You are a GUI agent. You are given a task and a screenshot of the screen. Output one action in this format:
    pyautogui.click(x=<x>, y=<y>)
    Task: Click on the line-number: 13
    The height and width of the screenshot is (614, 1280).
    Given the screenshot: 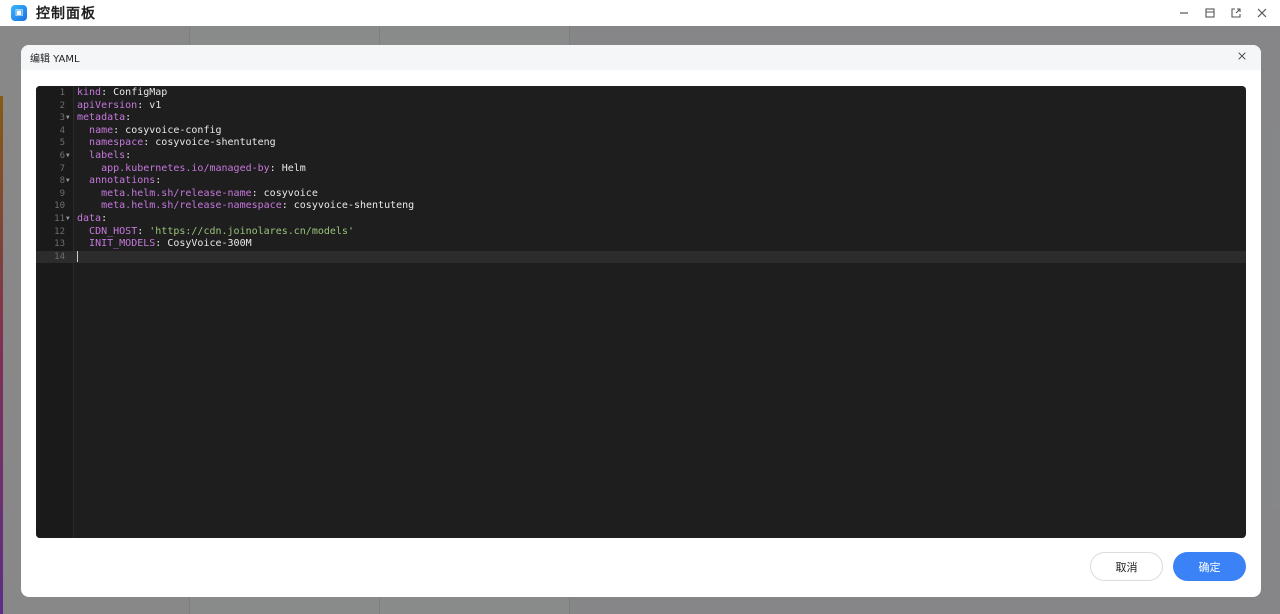 What is the action you would take?
    pyautogui.click(x=59, y=244)
    